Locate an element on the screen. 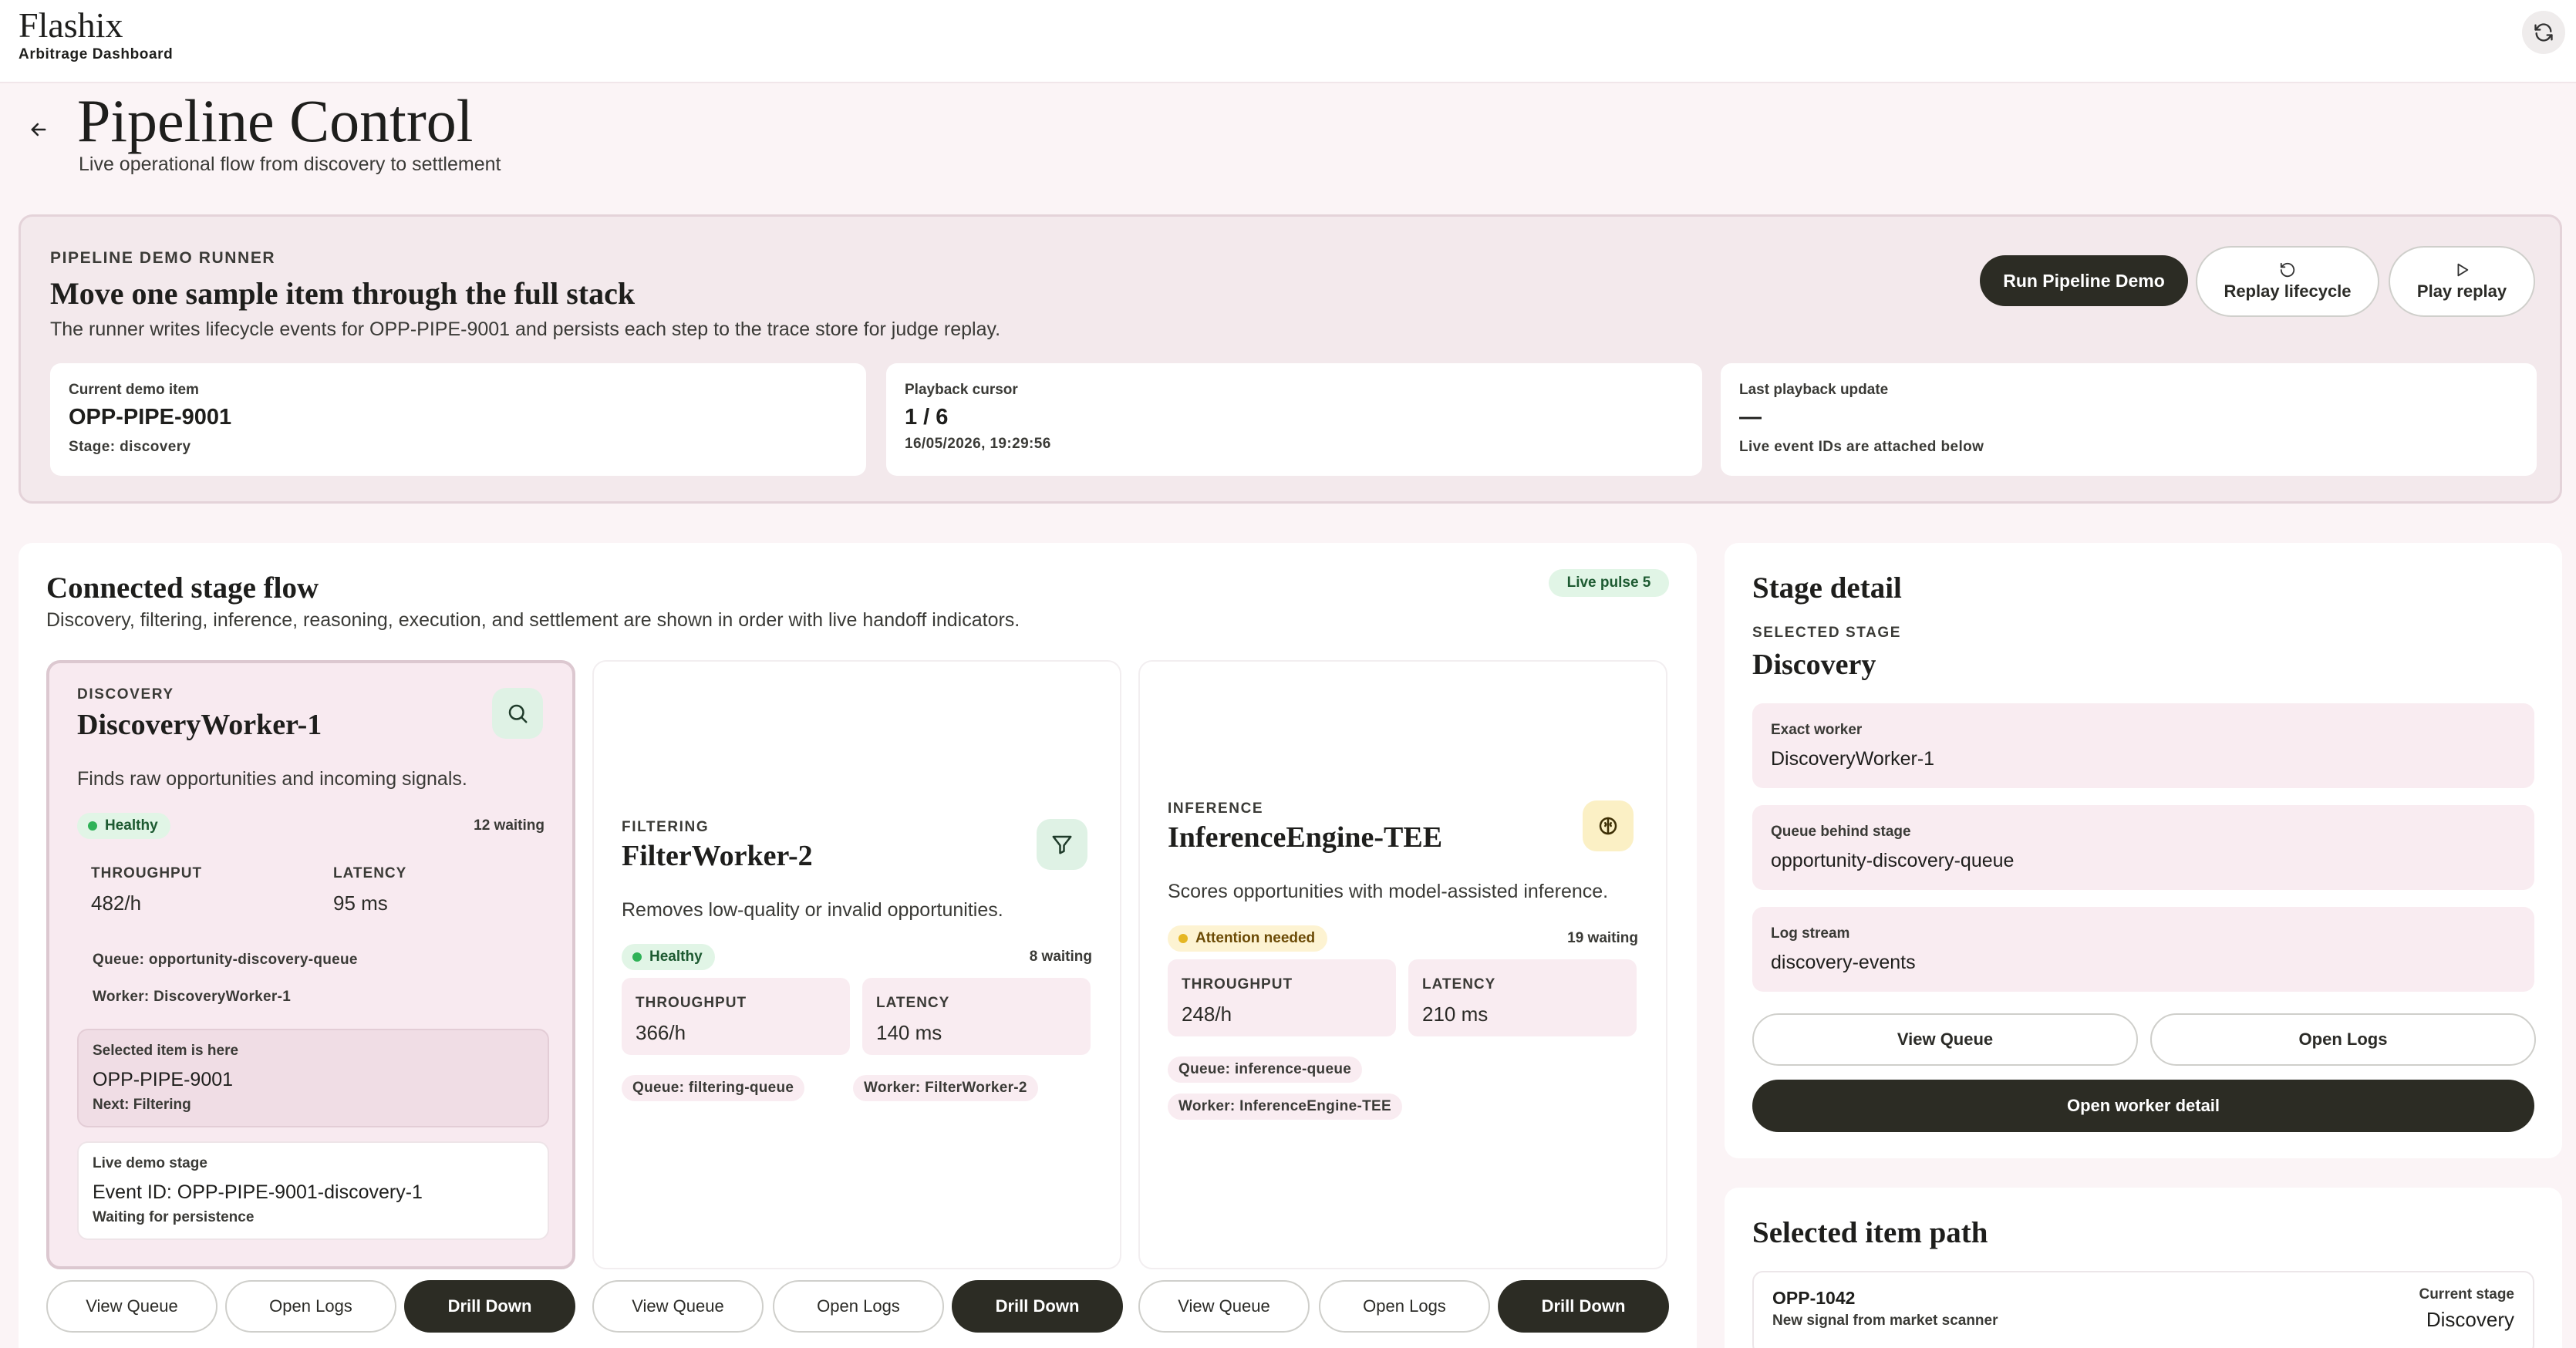  search-icon is located at coordinates (518, 713).